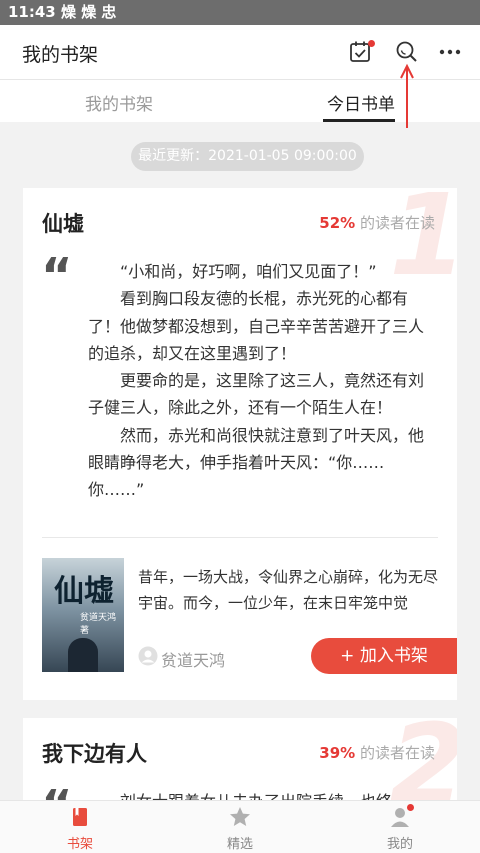  I want to click on quote-icon: “, so click(57, 276).